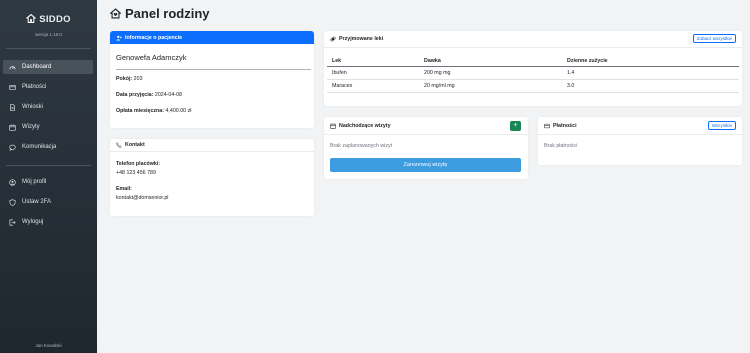 This screenshot has width=750, height=353. What do you see at coordinates (373, 61) in the screenshot?
I see `column-header: Lek` at bounding box center [373, 61].